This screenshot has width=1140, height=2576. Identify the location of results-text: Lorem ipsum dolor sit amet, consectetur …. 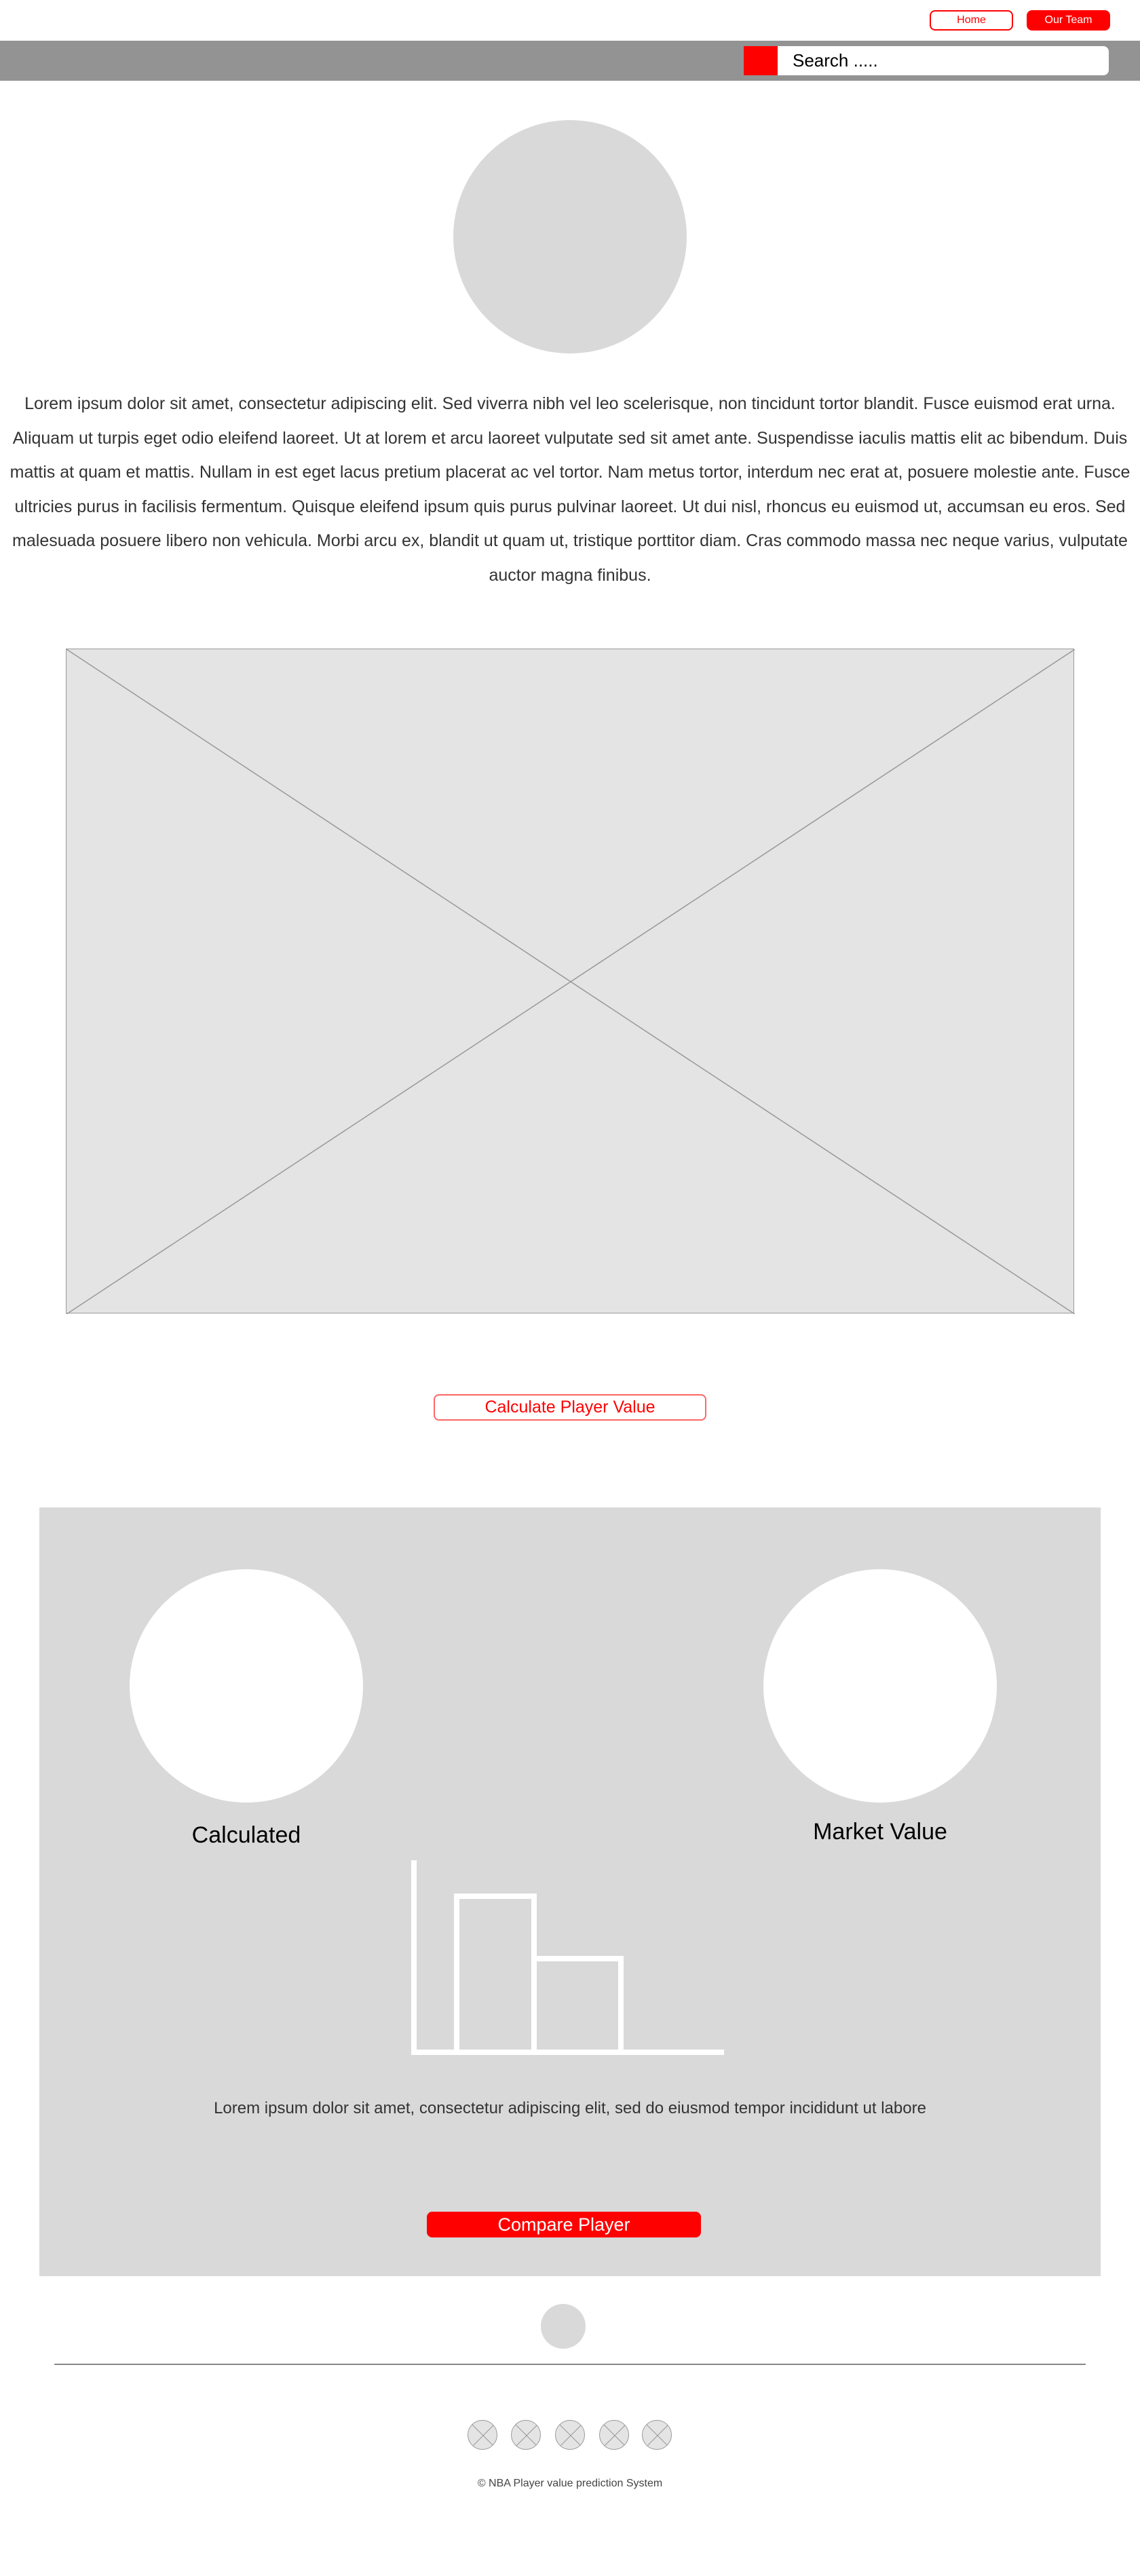
(570, 2108).